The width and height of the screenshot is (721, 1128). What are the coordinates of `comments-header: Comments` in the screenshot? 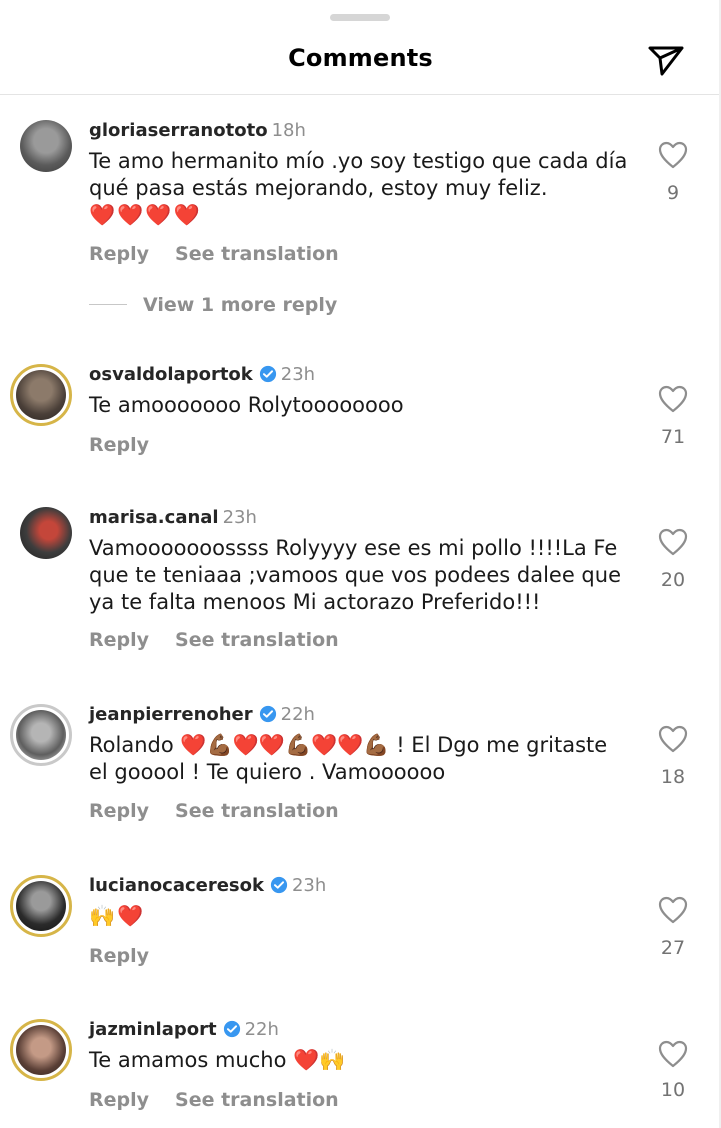 It's located at (360, 62).